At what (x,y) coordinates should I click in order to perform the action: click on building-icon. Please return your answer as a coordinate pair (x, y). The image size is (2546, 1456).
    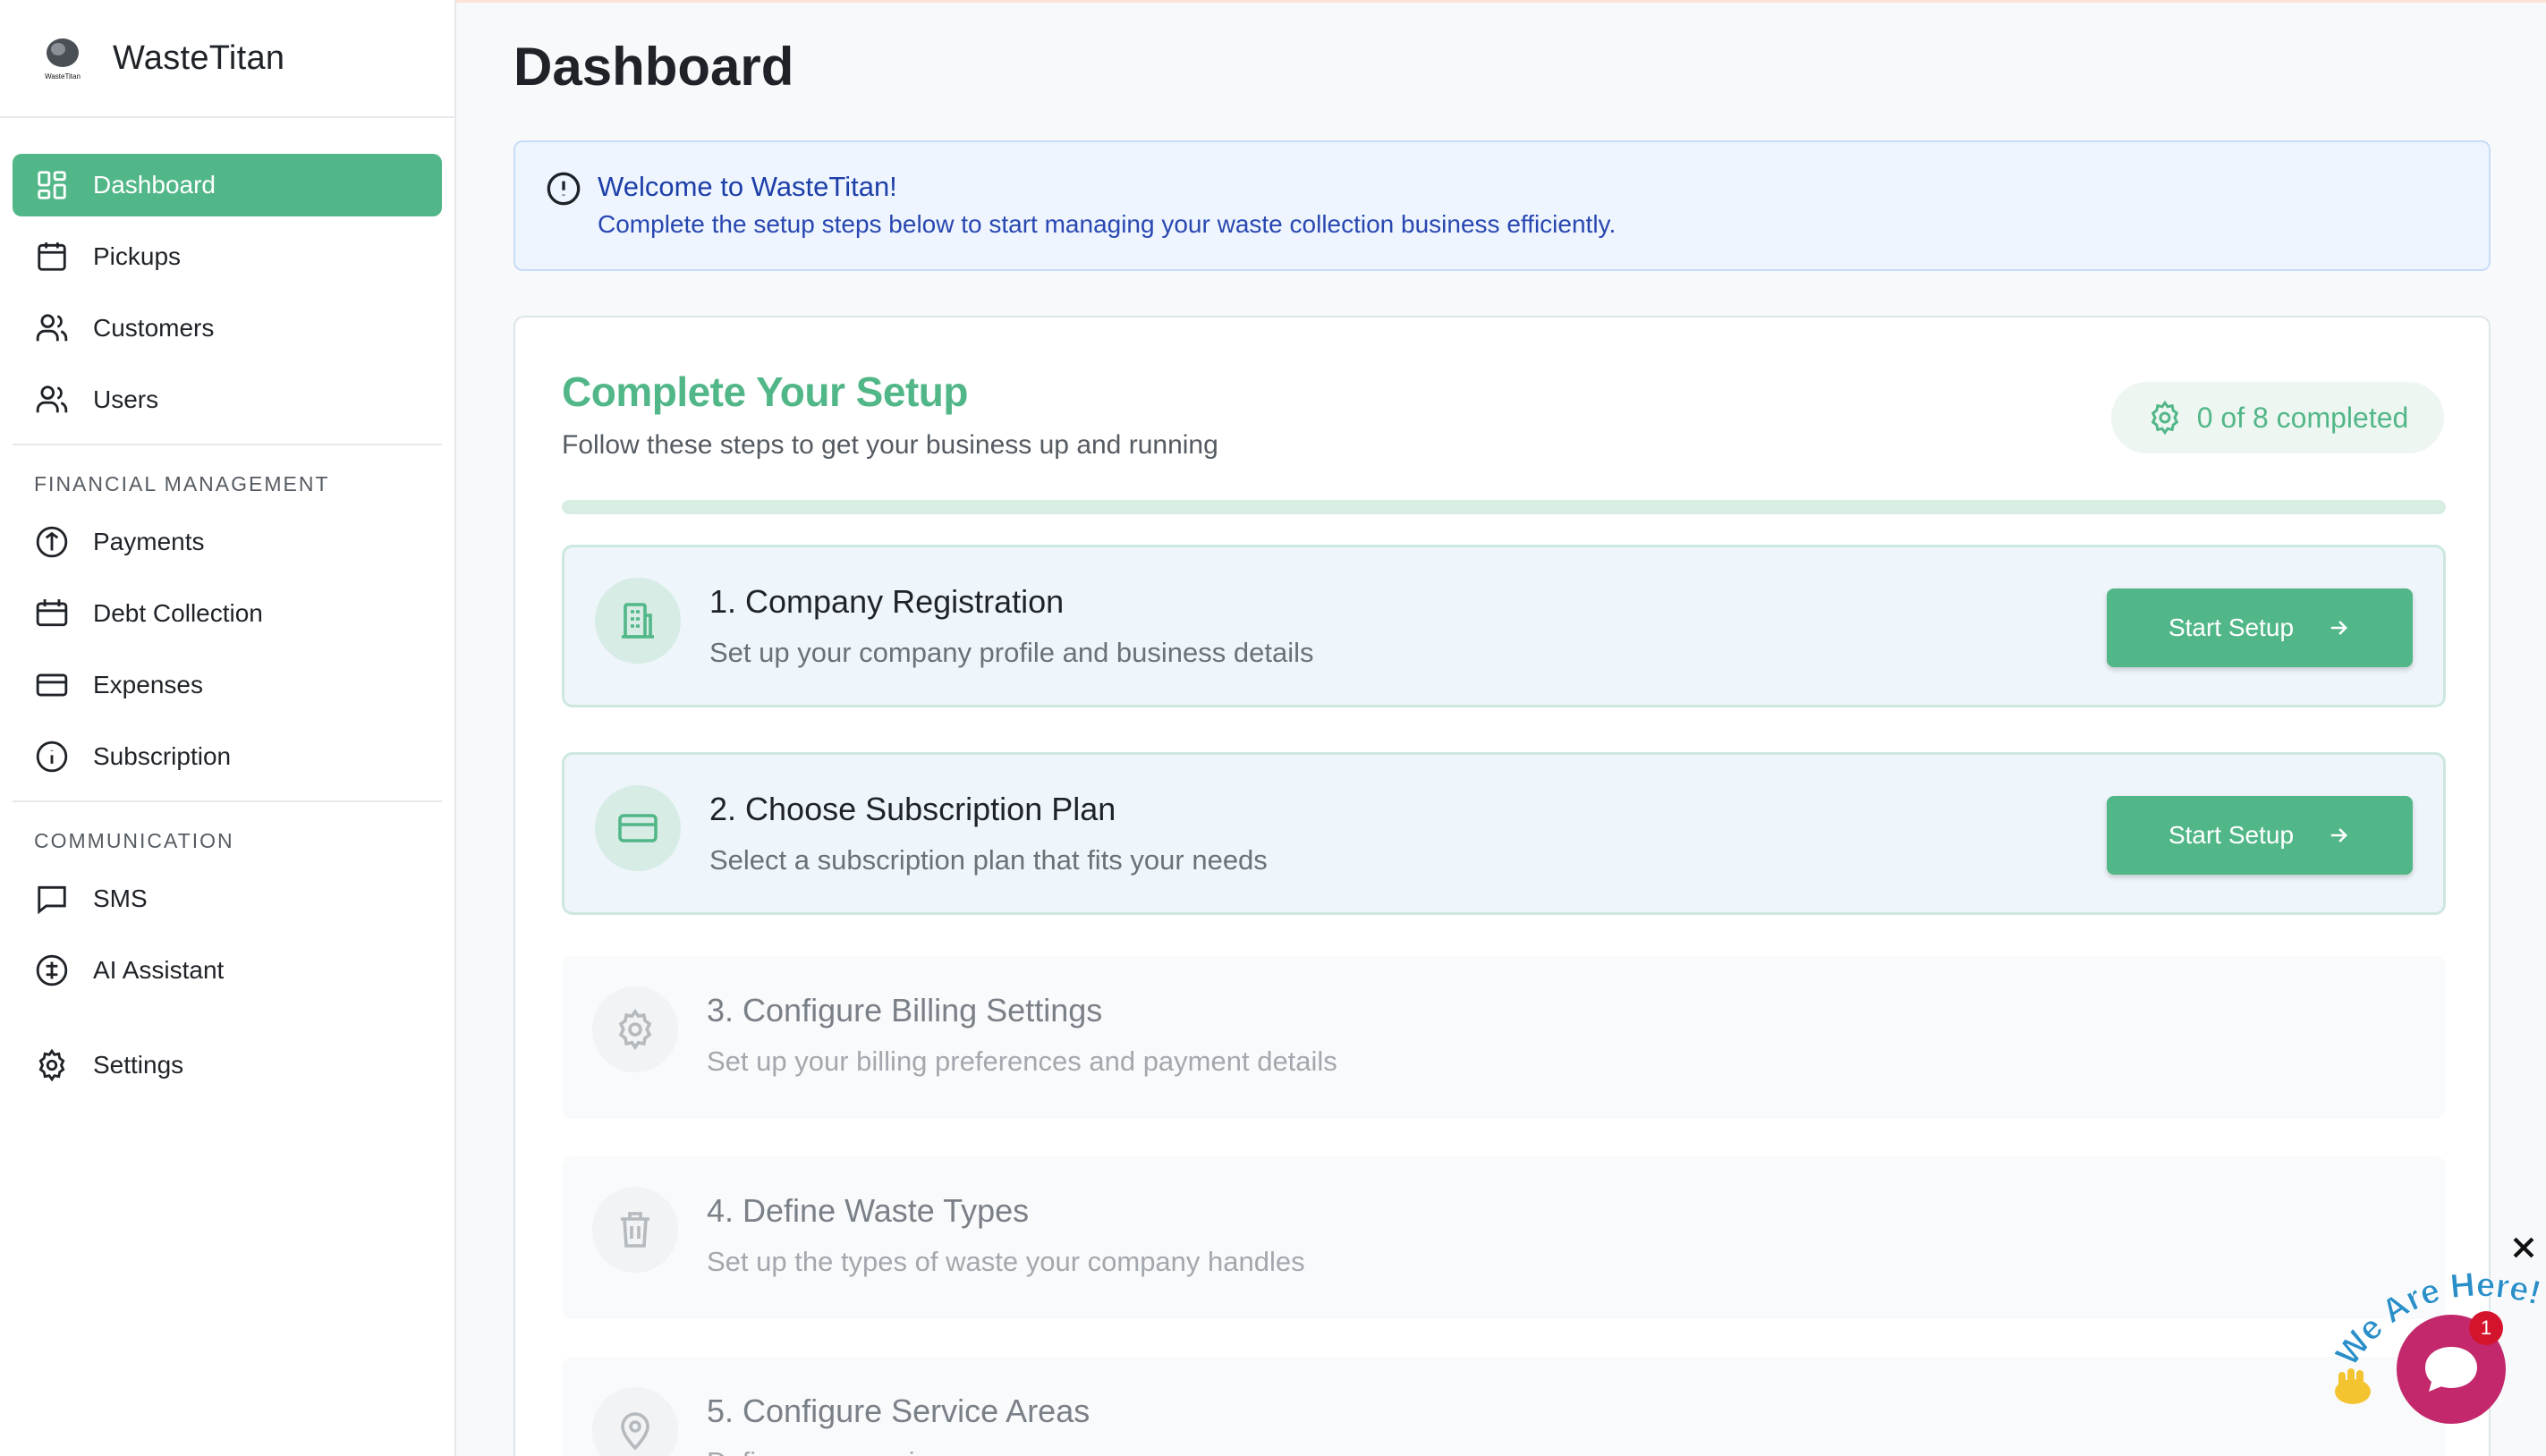
    Looking at the image, I should click on (638, 621).